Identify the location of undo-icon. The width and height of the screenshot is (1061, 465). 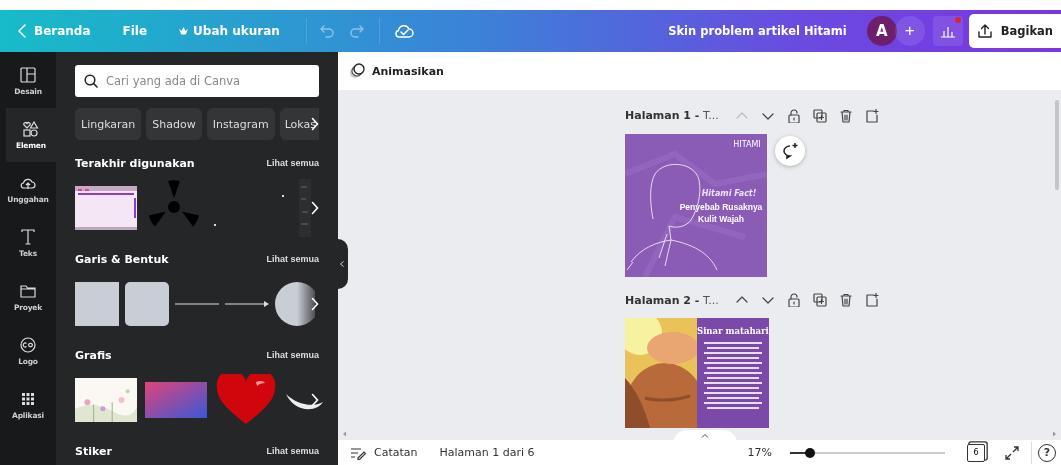
(326, 31).